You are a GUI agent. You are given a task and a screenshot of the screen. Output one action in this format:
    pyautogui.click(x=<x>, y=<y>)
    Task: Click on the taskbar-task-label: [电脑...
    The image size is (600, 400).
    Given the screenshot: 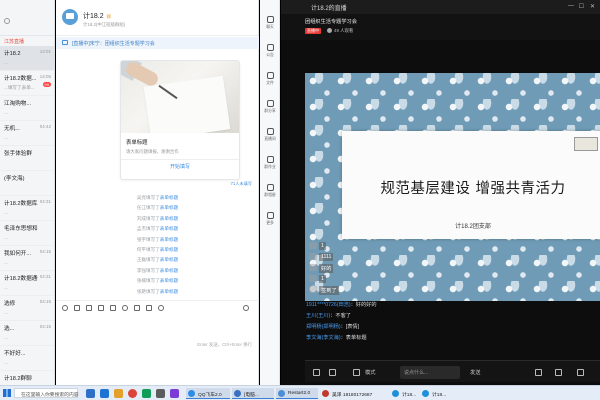 What is the action you would take?
    pyautogui.click(x=251, y=395)
    